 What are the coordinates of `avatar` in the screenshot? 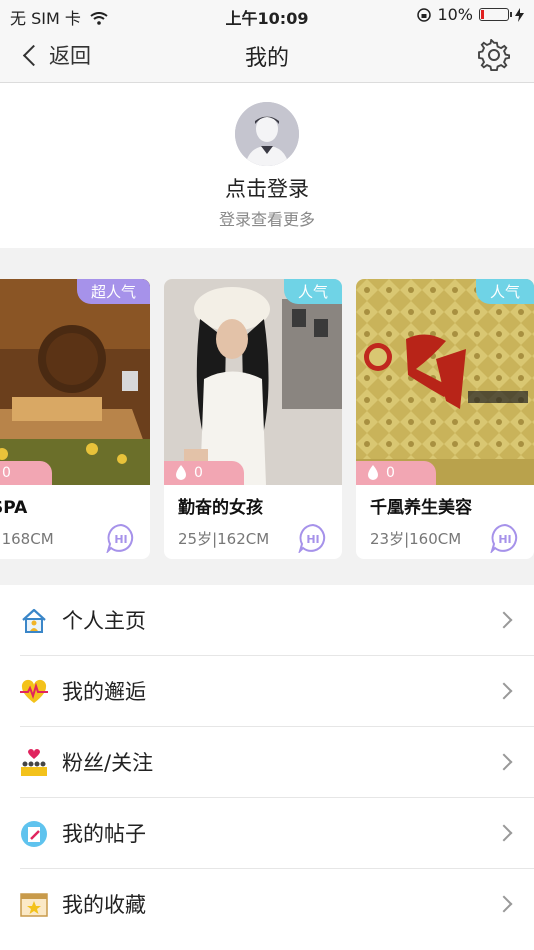 It's located at (267, 134).